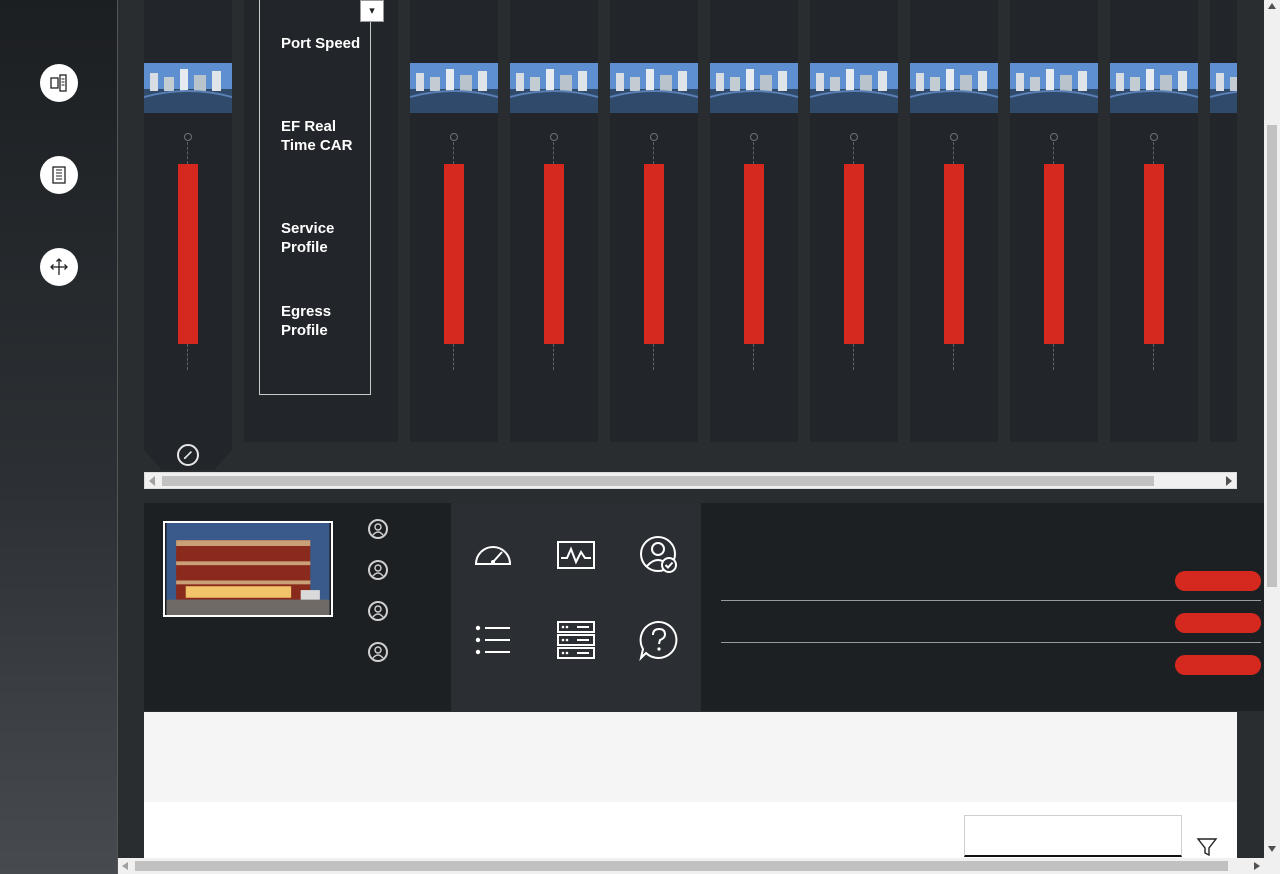 This screenshot has width=1280, height=874. I want to click on filter-input, so click(1073, 836).